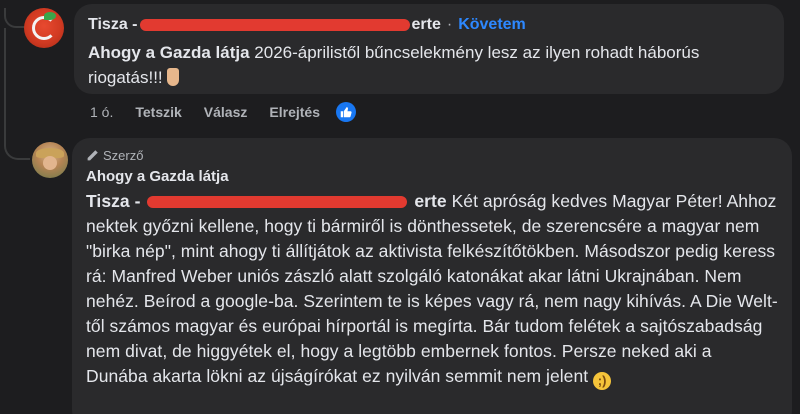 This screenshot has height=414, width=800. What do you see at coordinates (492, 25) in the screenshot?
I see `follow-button: Követem` at bounding box center [492, 25].